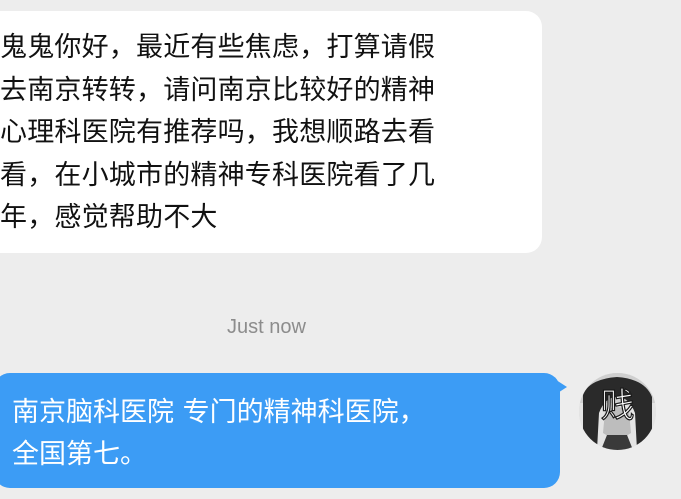 The height and width of the screenshot is (499, 681). I want to click on user-avatar: 贱, so click(617, 411).